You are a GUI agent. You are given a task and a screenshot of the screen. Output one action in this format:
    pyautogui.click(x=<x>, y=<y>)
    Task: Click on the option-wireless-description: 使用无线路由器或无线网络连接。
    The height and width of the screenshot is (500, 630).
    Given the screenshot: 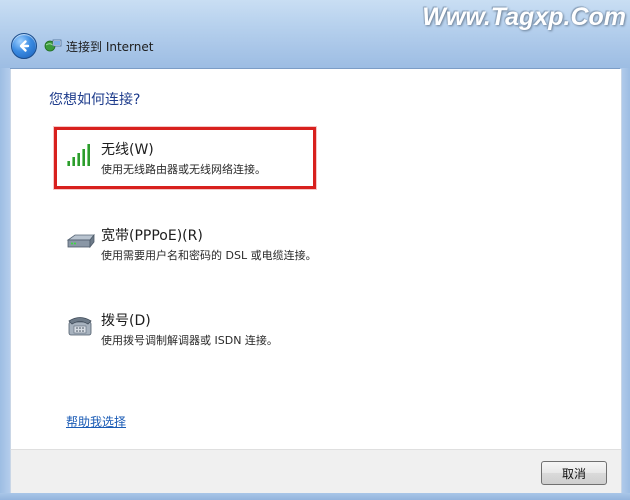 What is the action you would take?
    pyautogui.click(x=183, y=169)
    